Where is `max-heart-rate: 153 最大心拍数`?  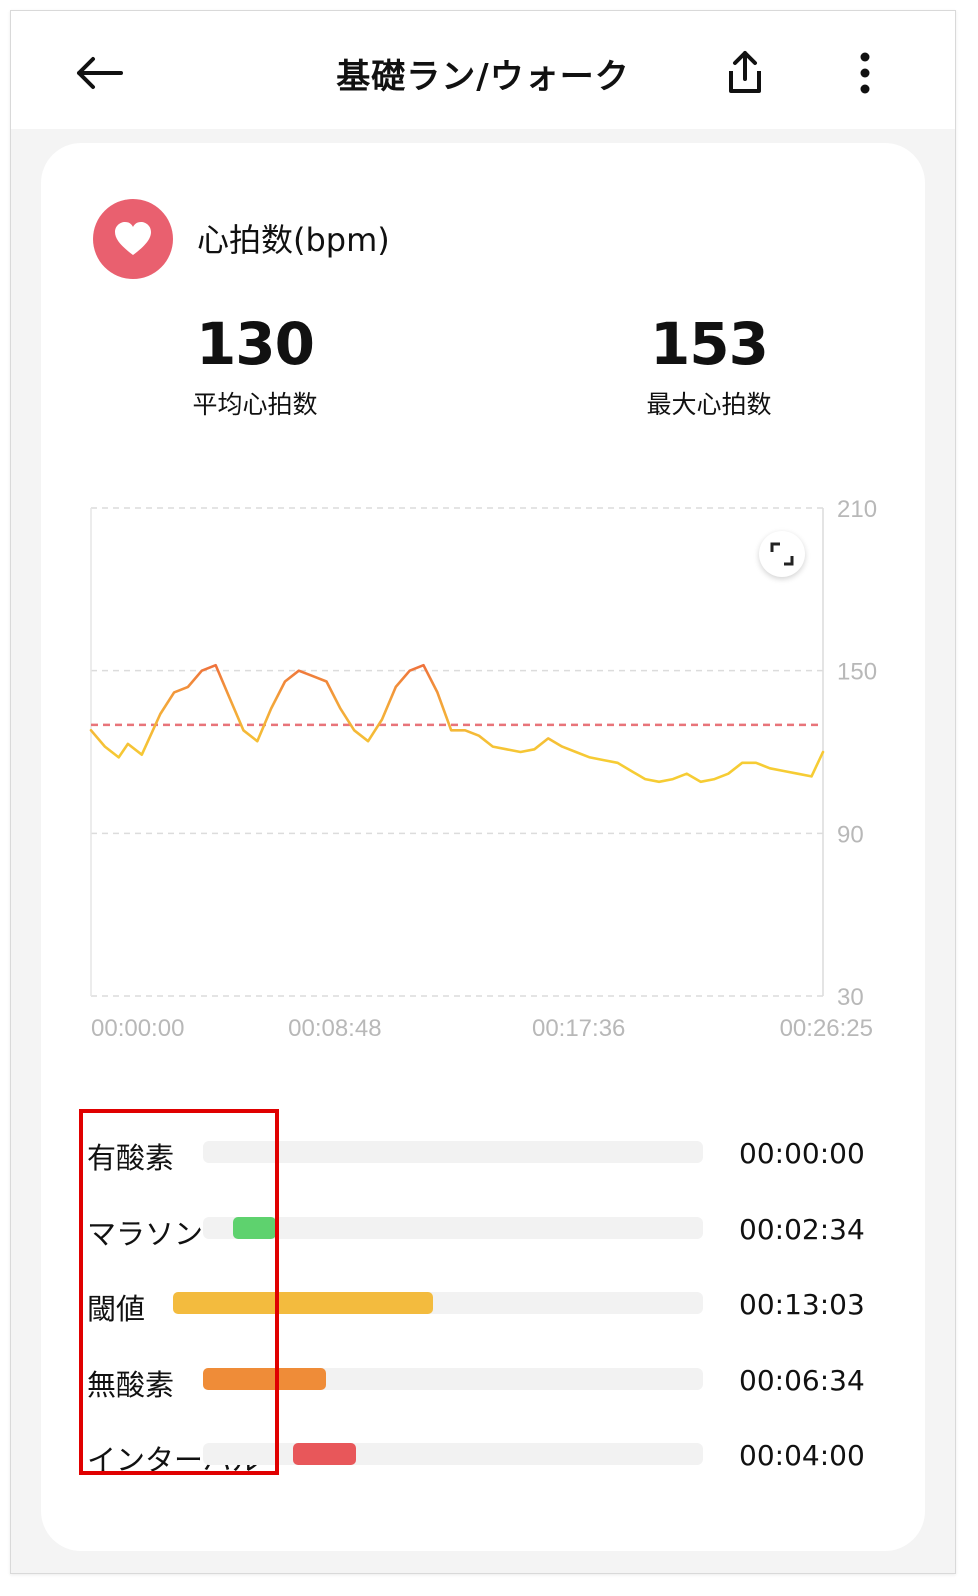 max-heart-rate: 153 最大心拍数 is located at coordinates (709, 365).